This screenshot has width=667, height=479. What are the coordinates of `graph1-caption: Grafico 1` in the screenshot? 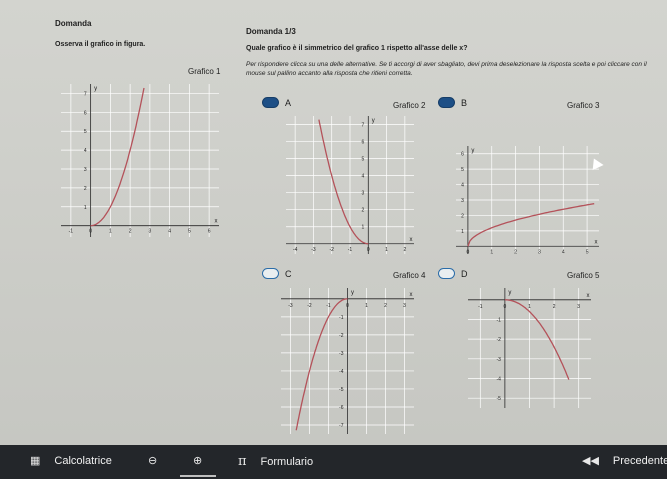 It's located at (204, 71).